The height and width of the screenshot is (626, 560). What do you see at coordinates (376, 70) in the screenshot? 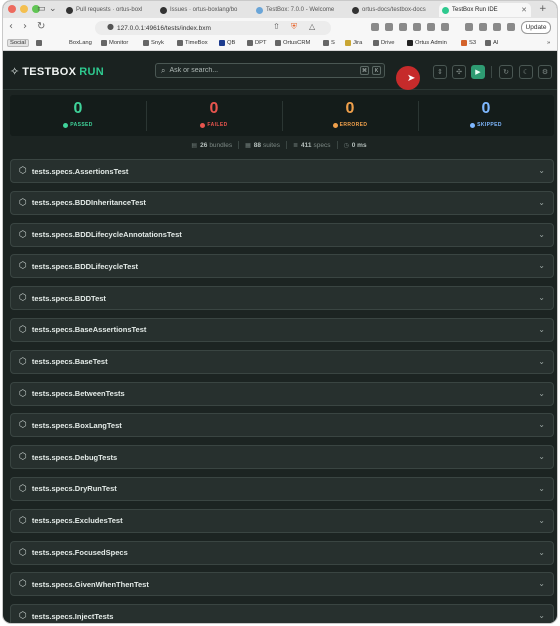
I see `k-key-hint: K` at bounding box center [376, 70].